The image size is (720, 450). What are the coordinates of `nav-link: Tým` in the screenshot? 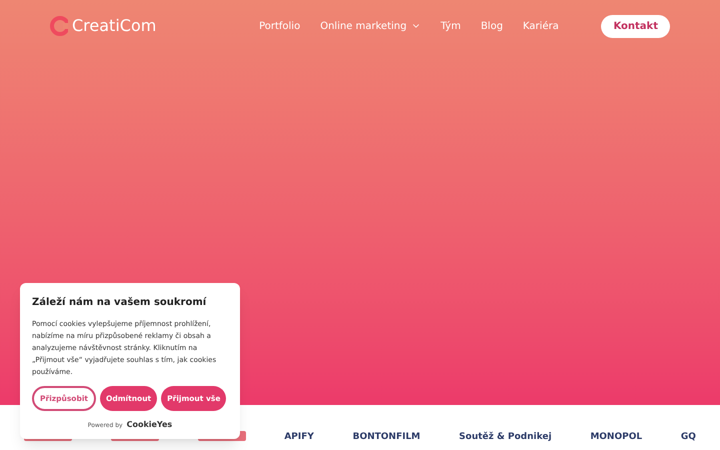 It's located at (450, 26).